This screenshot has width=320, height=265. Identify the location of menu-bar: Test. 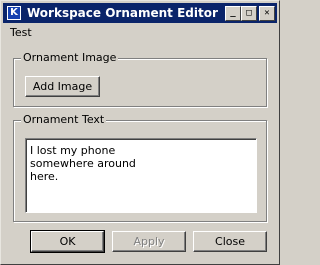
(140, 32).